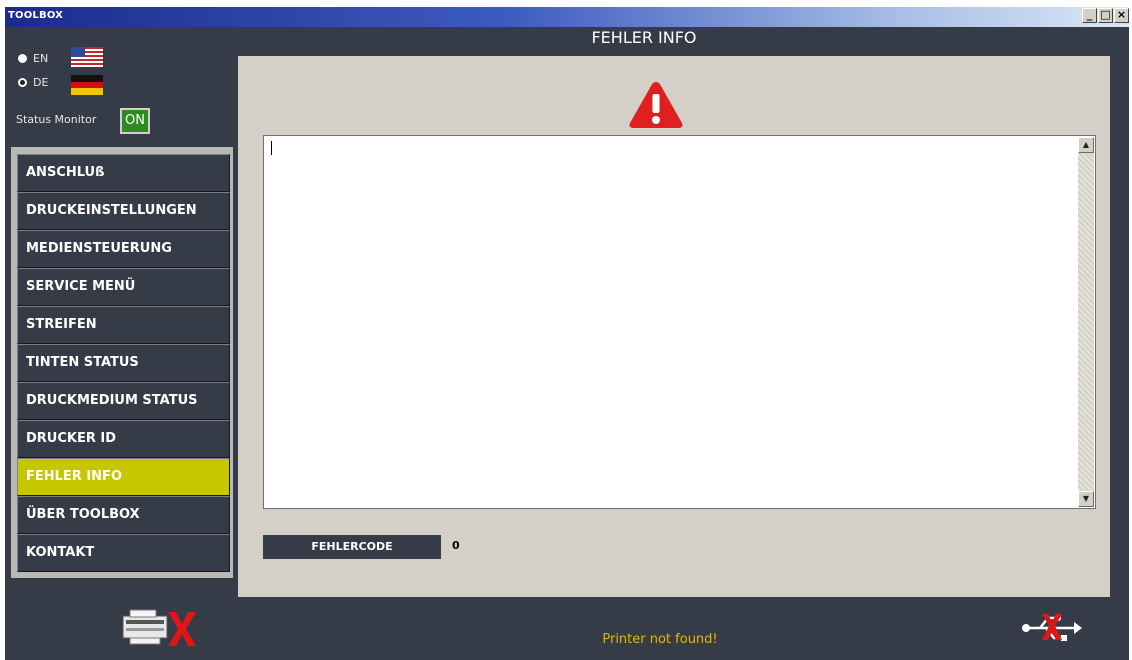 The width and height of the screenshot is (1132, 660). What do you see at coordinates (656, 105) in the screenshot?
I see `warning-icon` at bounding box center [656, 105].